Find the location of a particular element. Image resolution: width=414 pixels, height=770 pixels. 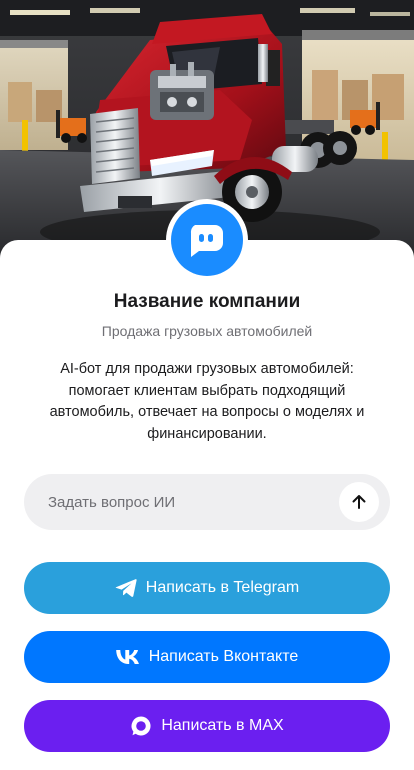

company-subtitle: Продажа грузовых автомобилей is located at coordinates (207, 331).